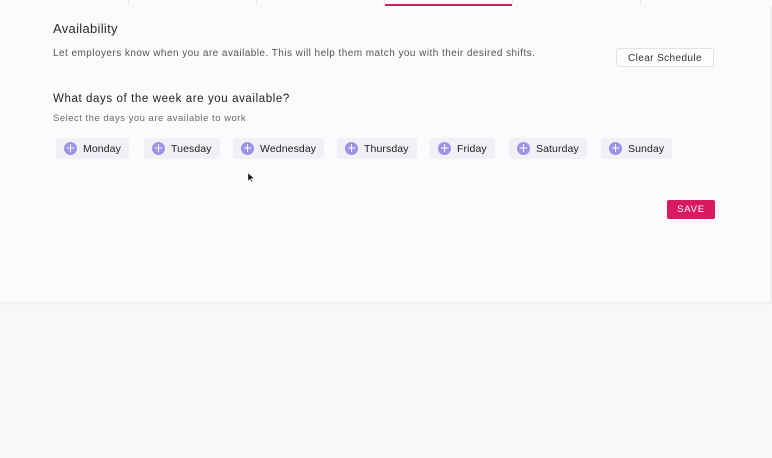 The image size is (772, 458). Describe the element at coordinates (191, 148) in the screenshot. I see `day-label: Tuesday` at that location.